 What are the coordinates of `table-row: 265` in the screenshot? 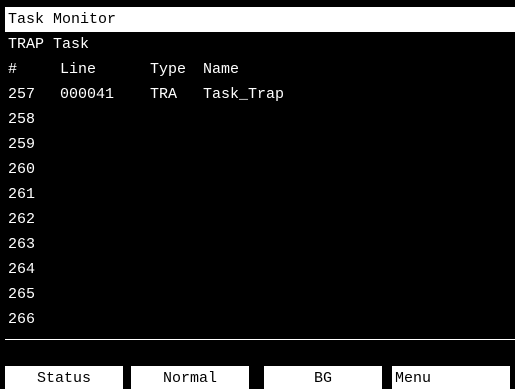 It's located at (258, 294).